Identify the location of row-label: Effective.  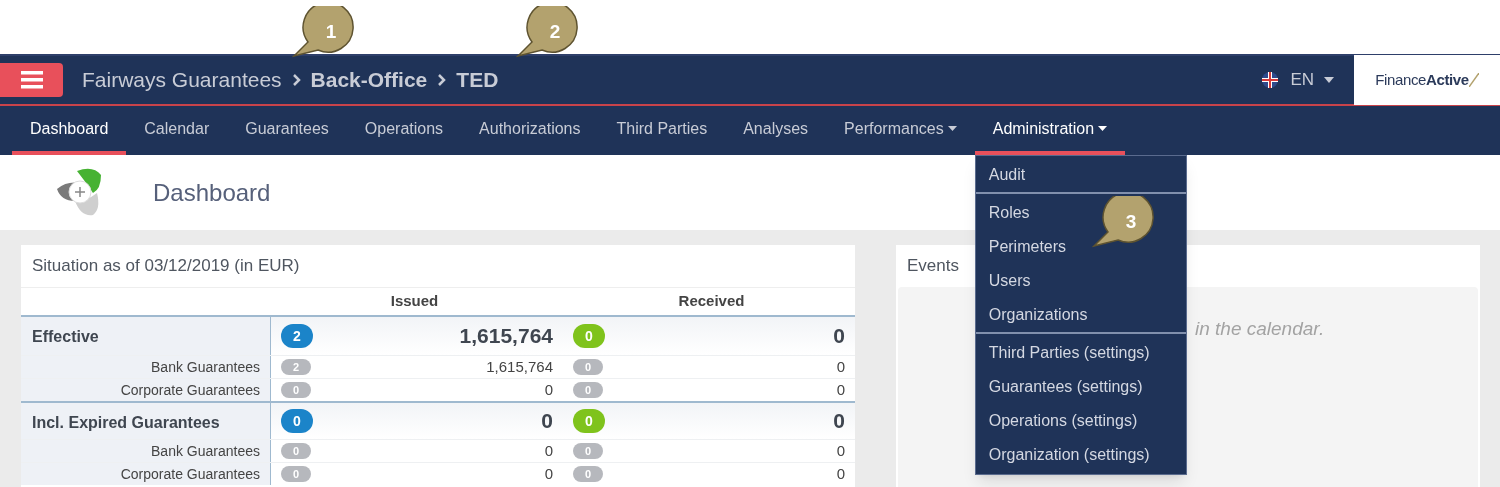
(65, 337).